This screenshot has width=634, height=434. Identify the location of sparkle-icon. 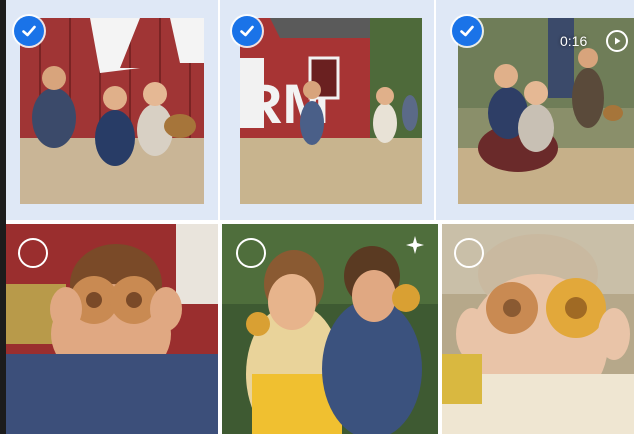
(415, 245).